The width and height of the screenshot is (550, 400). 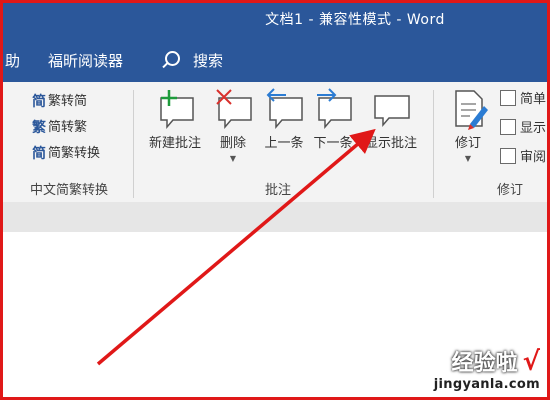 What do you see at coordinates (508, 98) in the screenshot?
I see `markup-icon` at bounding box center [508, 98].